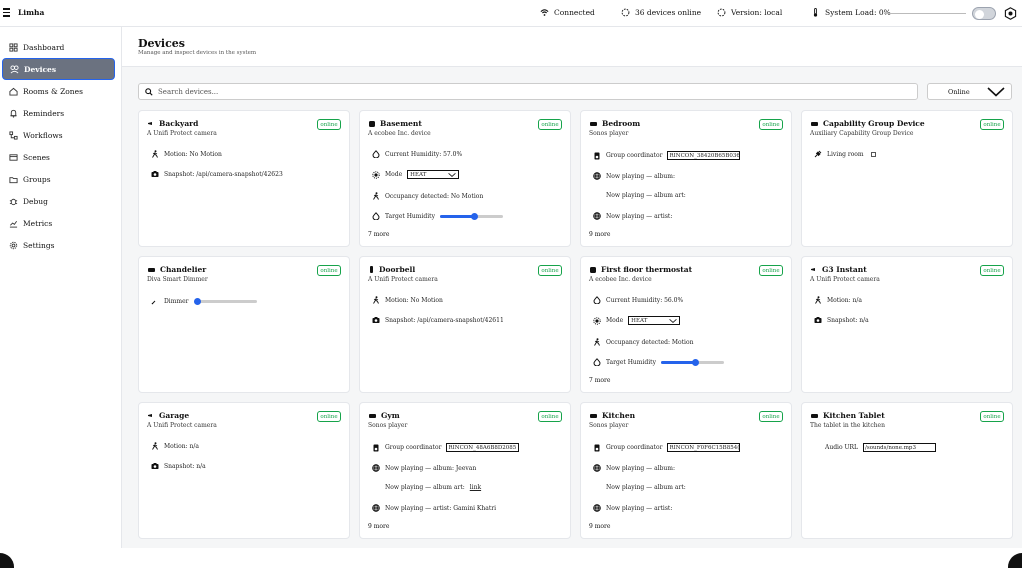 The height and width of the screenshot is (568, 1022). Describe the element at coordinates (844, 300) in the screenshot. I see `device-property: Motion: n/a` at that location.